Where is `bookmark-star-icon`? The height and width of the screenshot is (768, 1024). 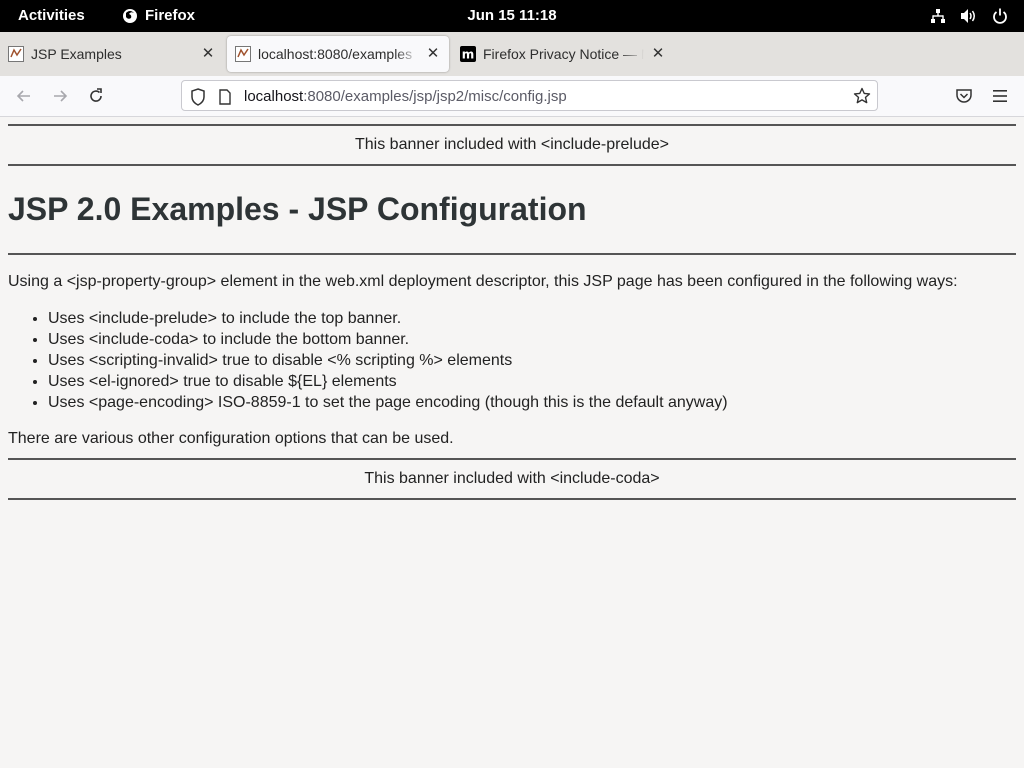
bookmark-star-icon is located at coordinates (862, 98).